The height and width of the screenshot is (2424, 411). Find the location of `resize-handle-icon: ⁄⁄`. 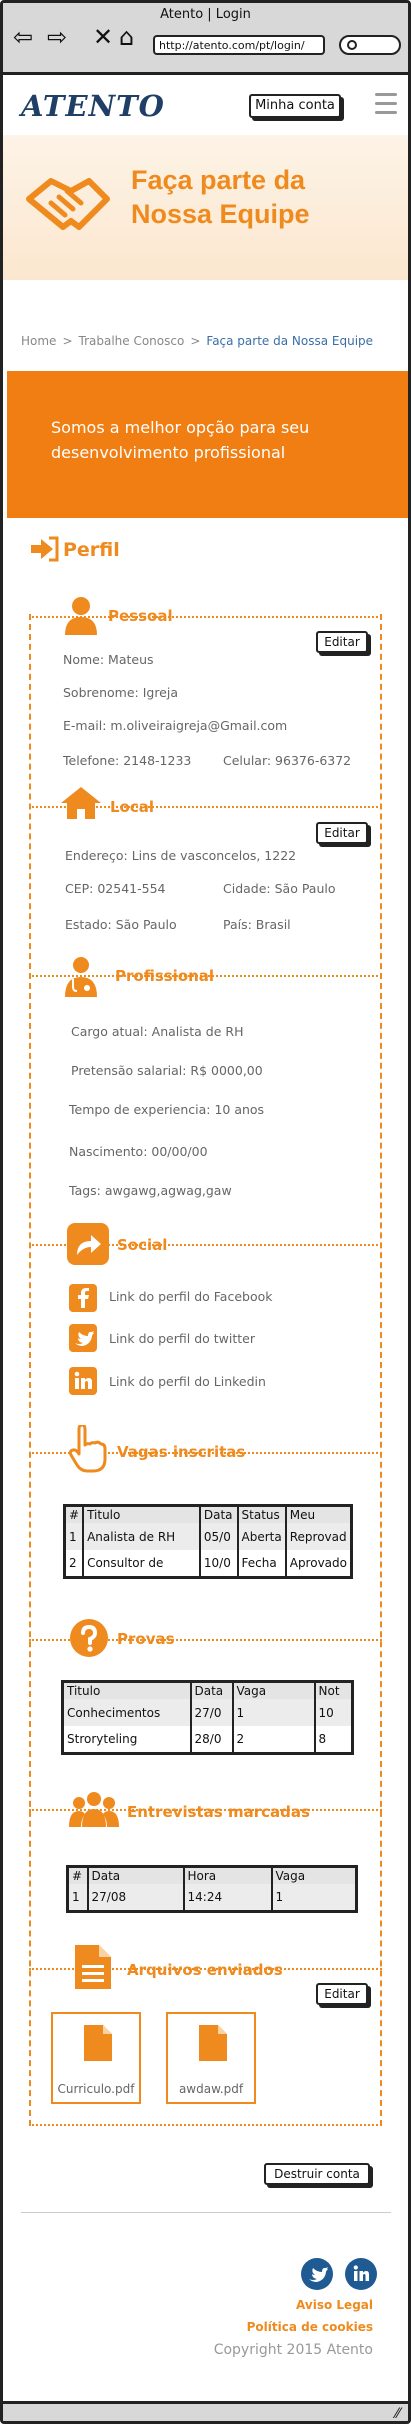

resize-handle-icon: ⁄⁄ is located at coordinates (397, 2413).